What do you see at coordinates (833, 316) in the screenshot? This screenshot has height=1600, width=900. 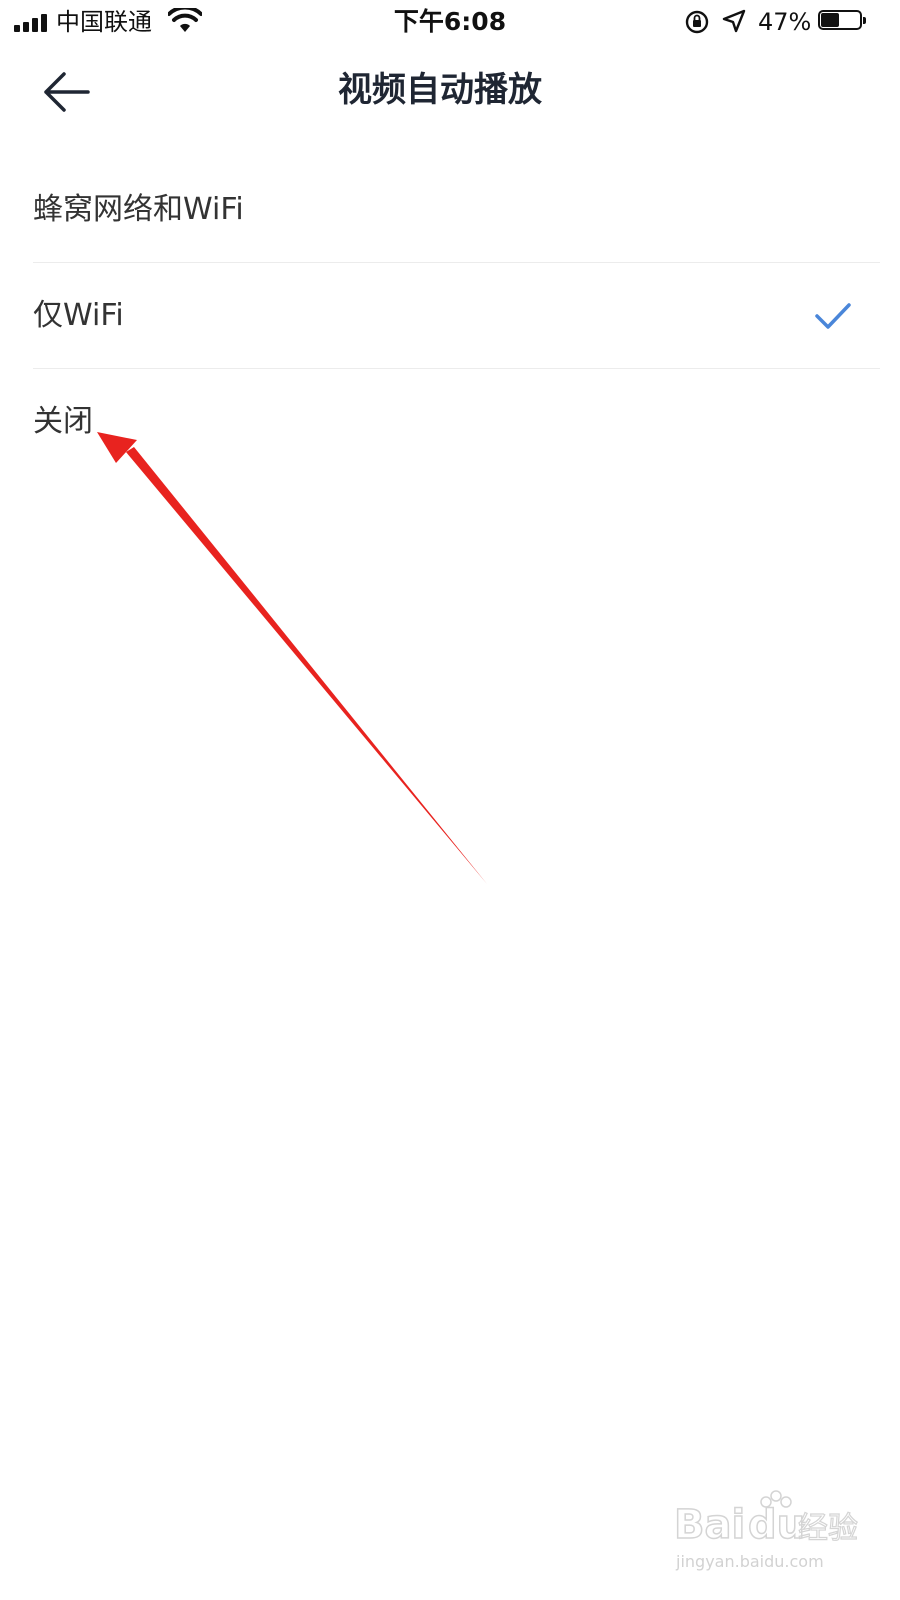 I see `checkmark-icon` at bounding box center [833, 316].